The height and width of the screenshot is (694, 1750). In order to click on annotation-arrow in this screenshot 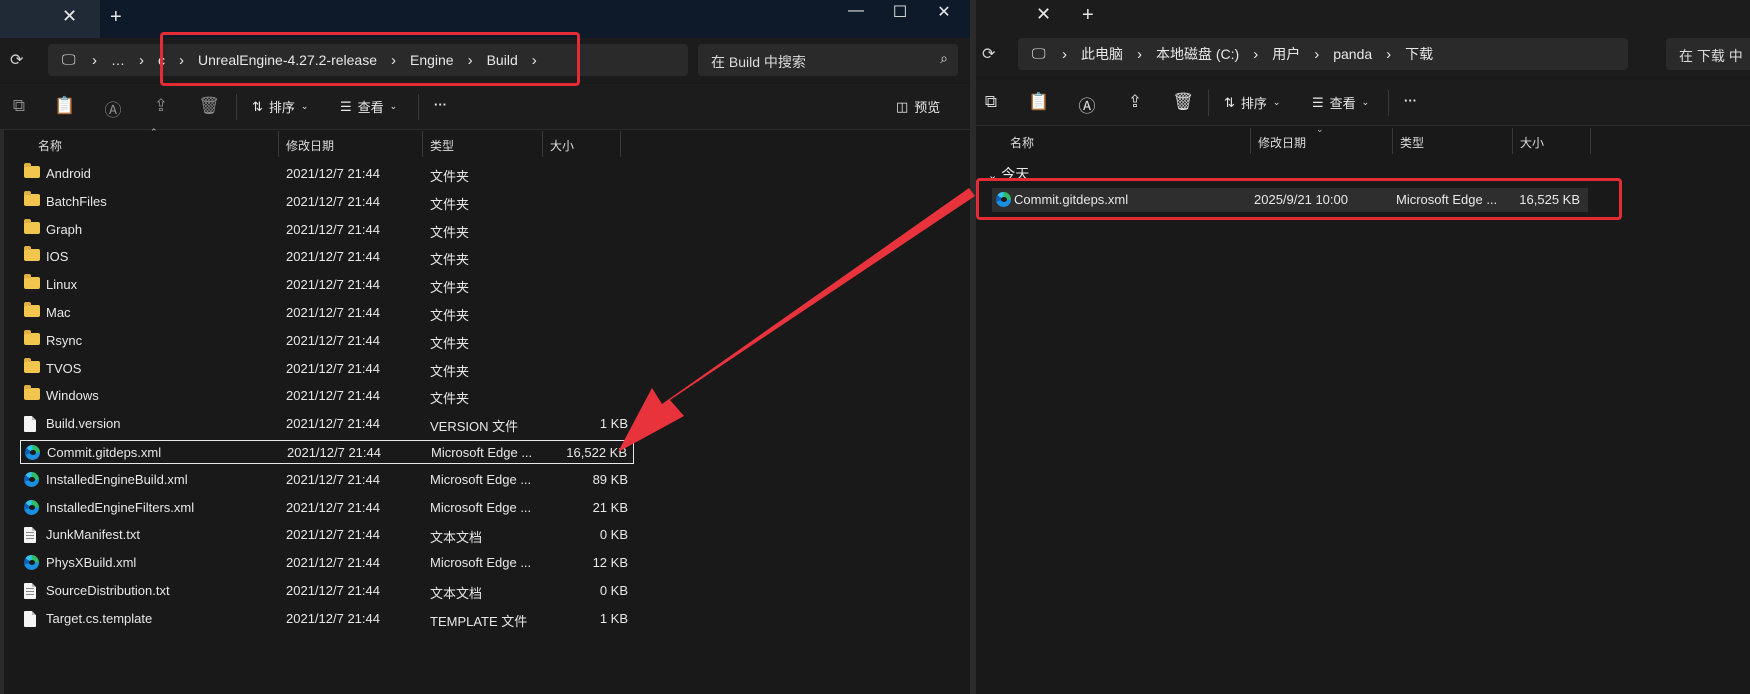, I will do `click(796, 320)`.